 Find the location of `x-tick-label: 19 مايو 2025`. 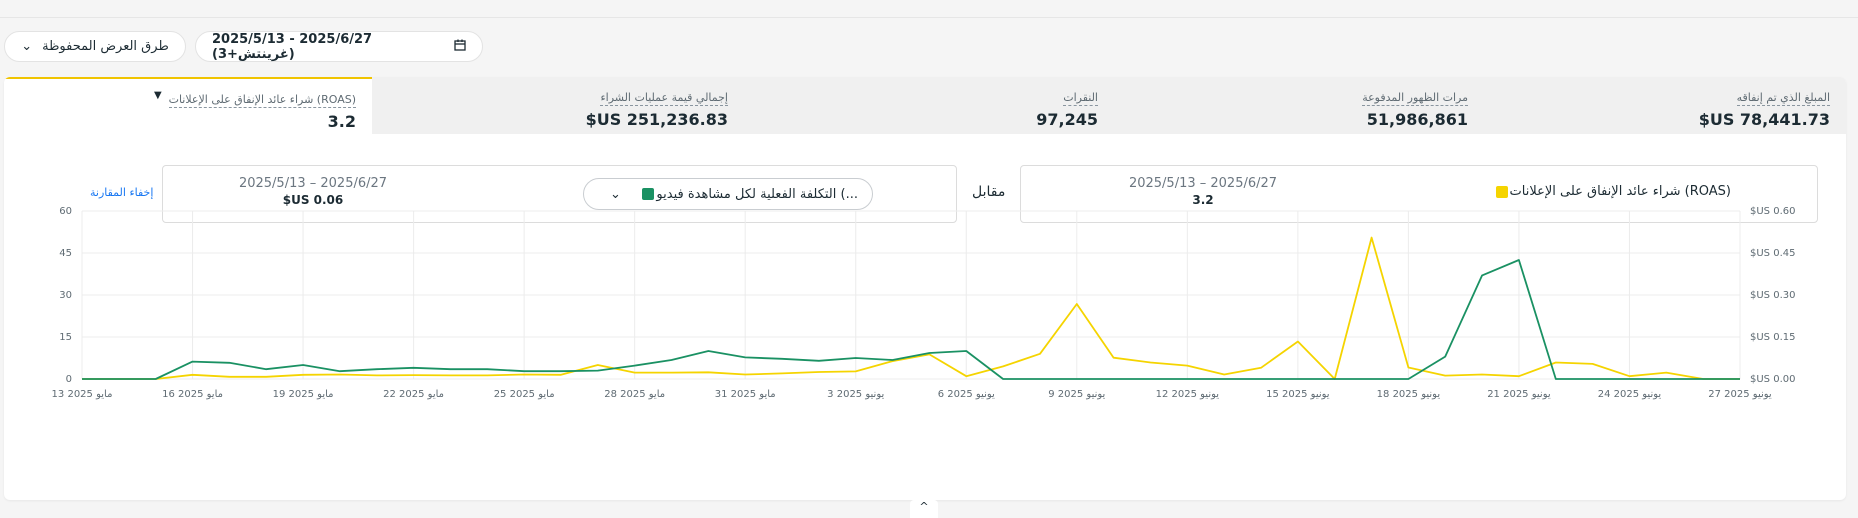

x-tick-label: 19 مايو 2025 is located at coordinates (303, 394).